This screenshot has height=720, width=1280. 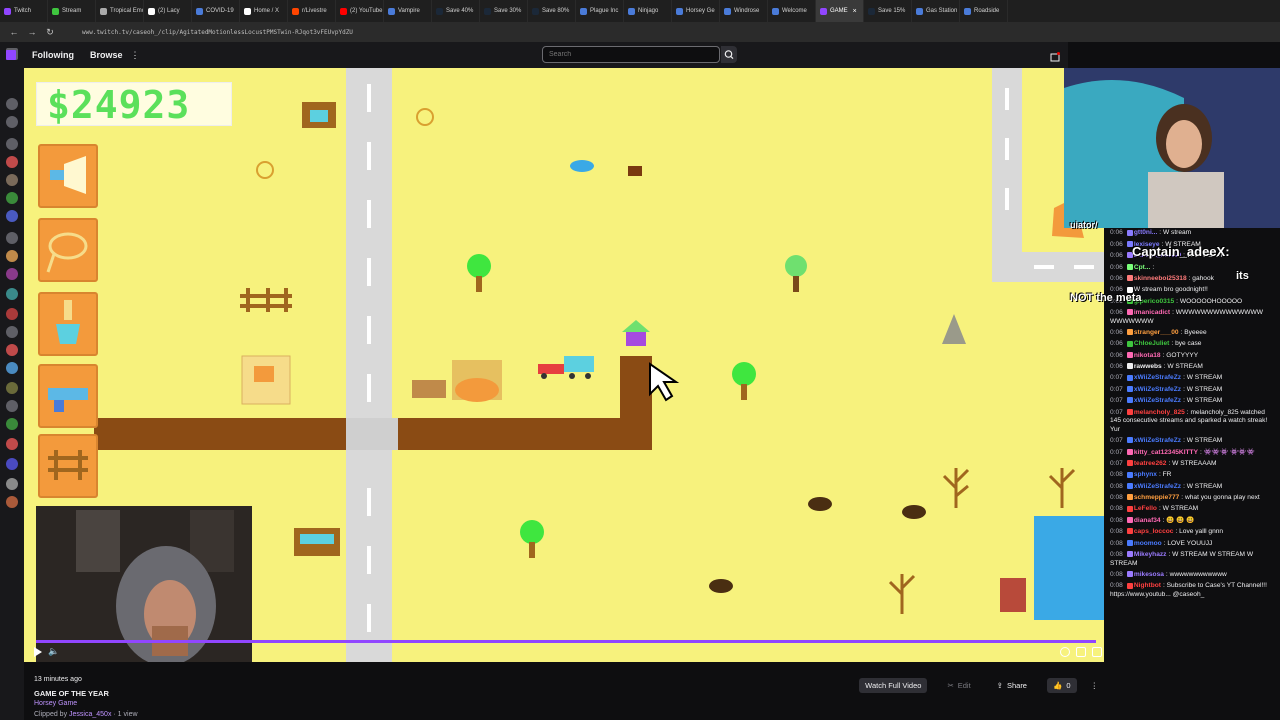 I want to click on like-button: 👍 0, so click(x=1061, y=685).